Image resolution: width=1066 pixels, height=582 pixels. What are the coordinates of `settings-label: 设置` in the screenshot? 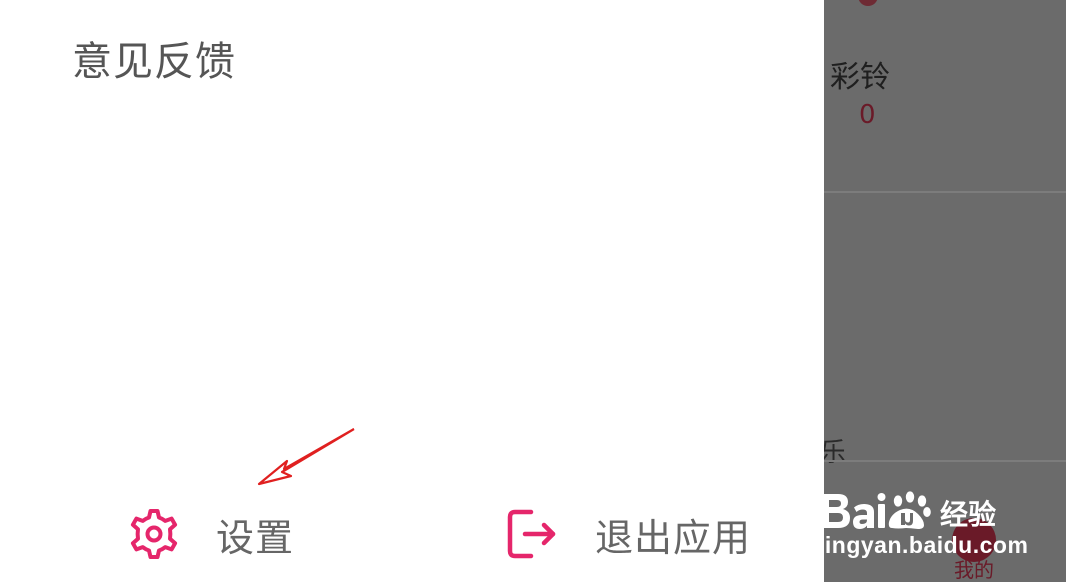 It's located at (255, 537).